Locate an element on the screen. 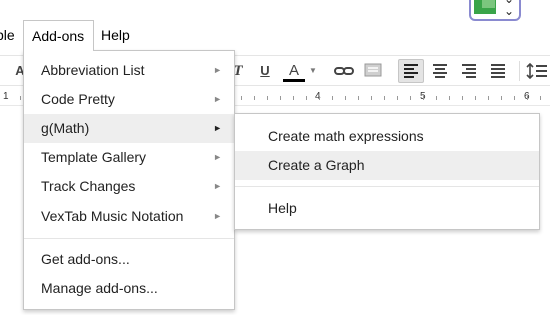 Image resolution: width=550 pixels, height=315 pixels. menu-item-vextab-music-notation: VexTab Music Notation ► is located at coordinates (129, 216).